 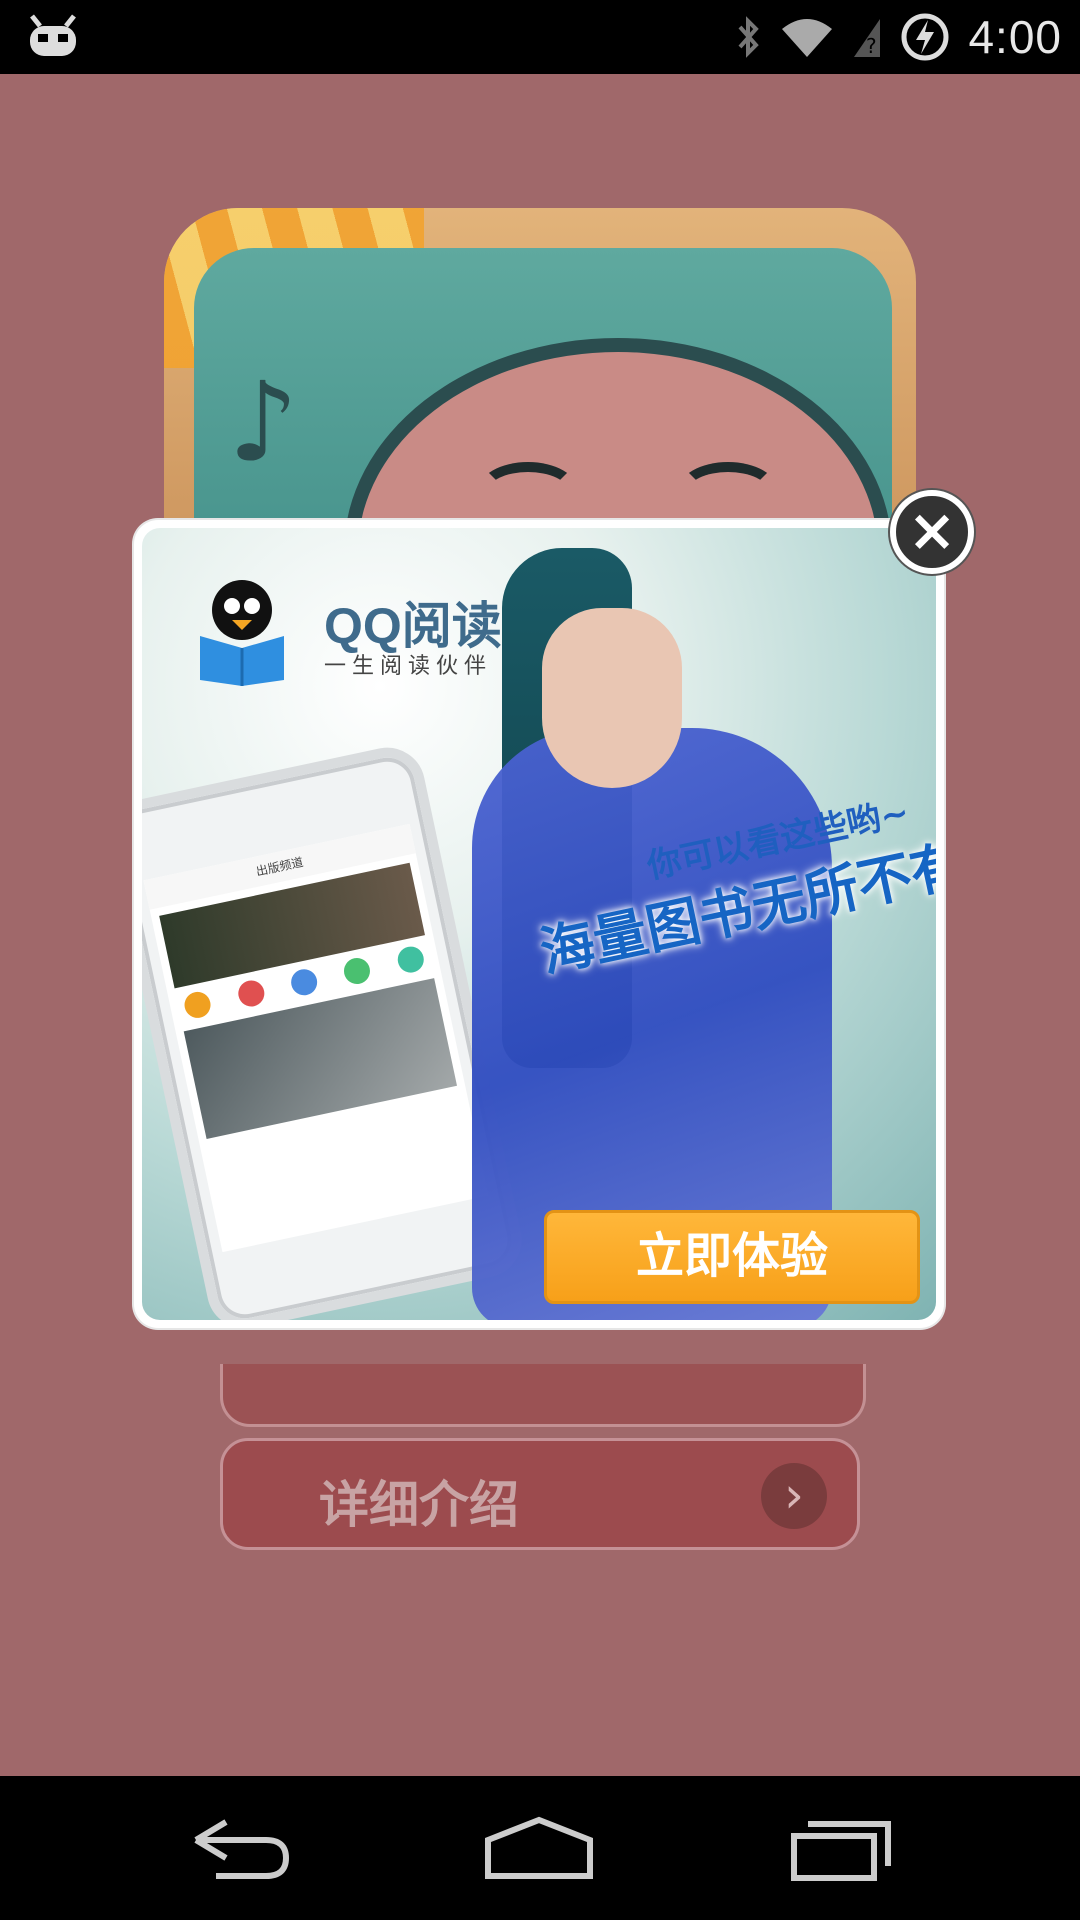 I want to click on bluetooth-icon, so click(x=749, y=37).